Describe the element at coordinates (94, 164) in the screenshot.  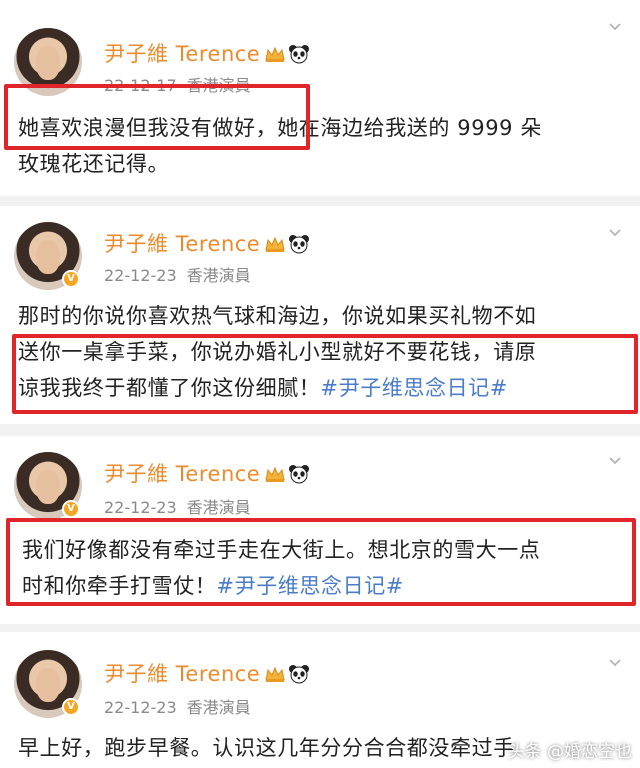
I see `post-text-line: 玫瑰花还记得。` at that location.